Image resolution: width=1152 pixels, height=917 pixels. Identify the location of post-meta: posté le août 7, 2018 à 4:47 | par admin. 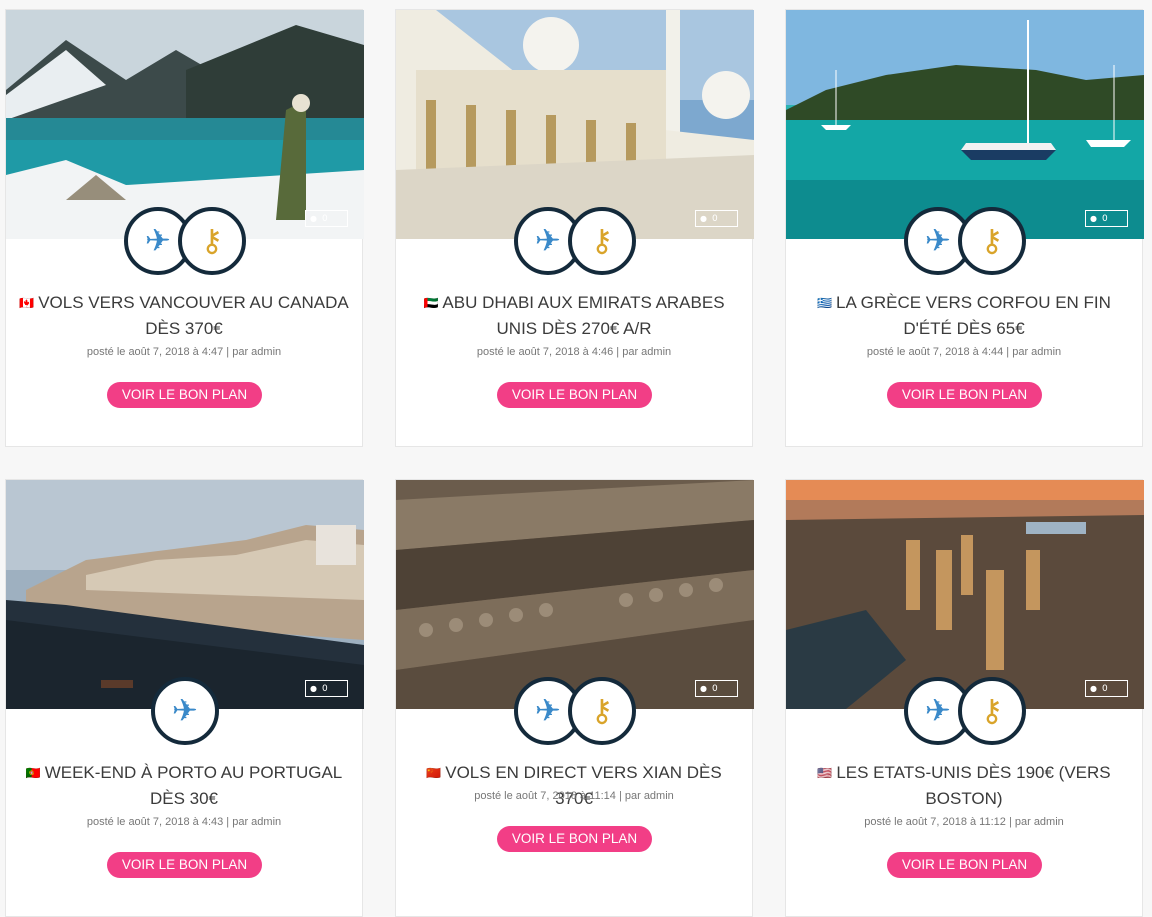
(184, 352).